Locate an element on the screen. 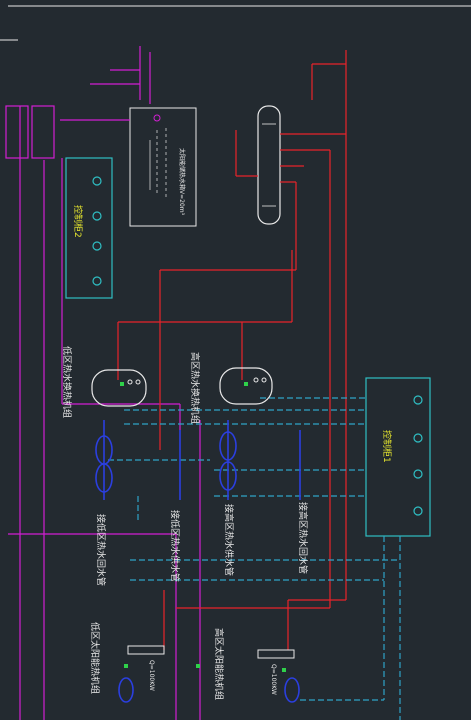 This screenshot has height=720, width=471. high-zone-supply-label: 接高区热水供水管 is located at coordinates (229, 540).